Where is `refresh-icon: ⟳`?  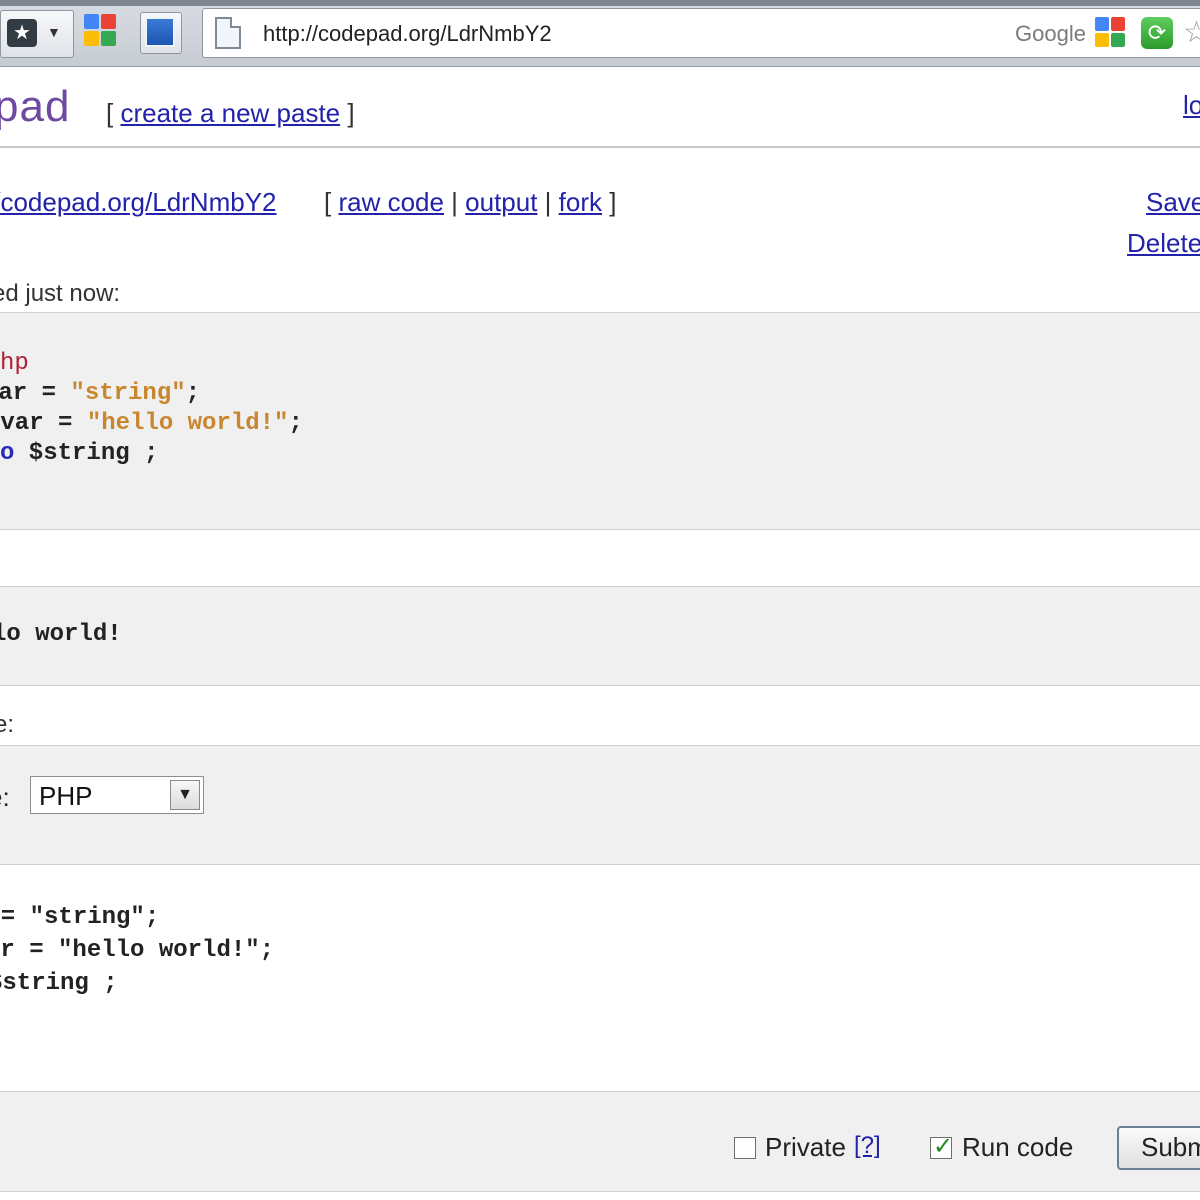 refresh-icon: ⟳ is located at coordinates (1157, 33).